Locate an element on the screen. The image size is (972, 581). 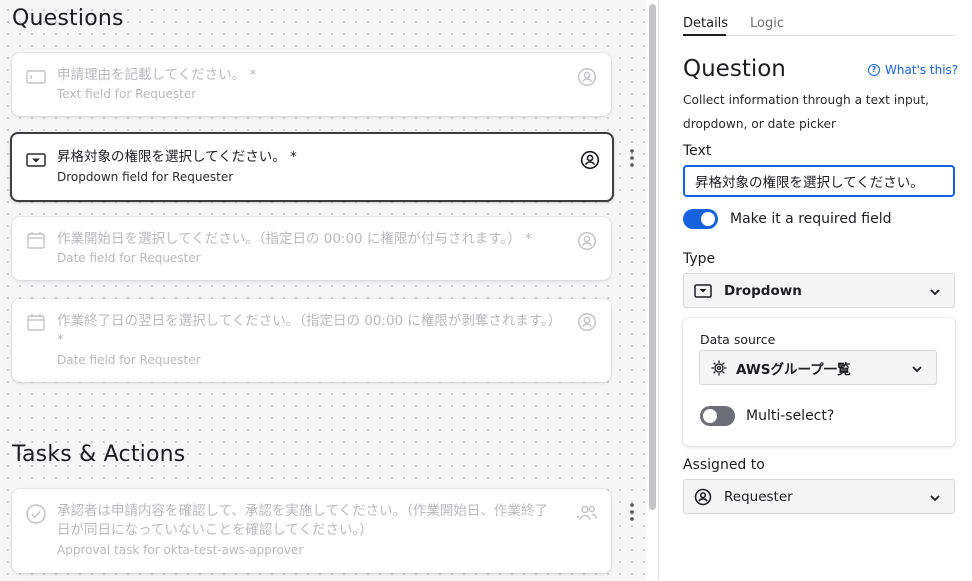
assigned-to-label: Assigned to is located at coordinates (724, 465).